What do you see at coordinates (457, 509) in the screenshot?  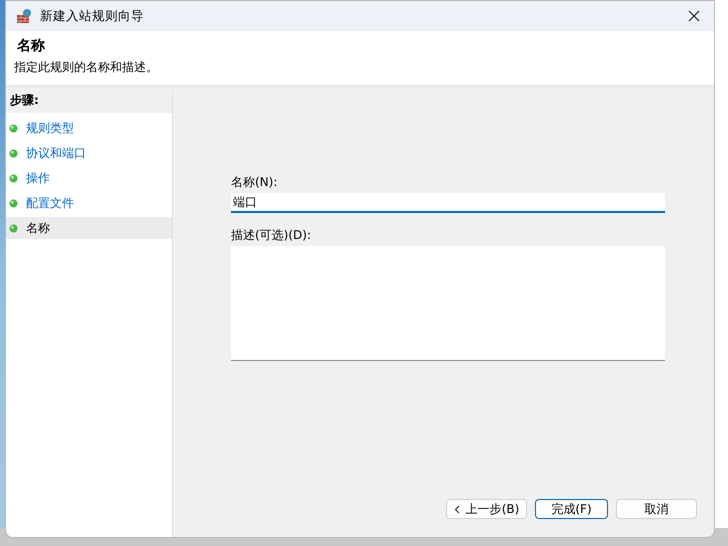 I see `chevron-icon` at bounding box center [457, 509].